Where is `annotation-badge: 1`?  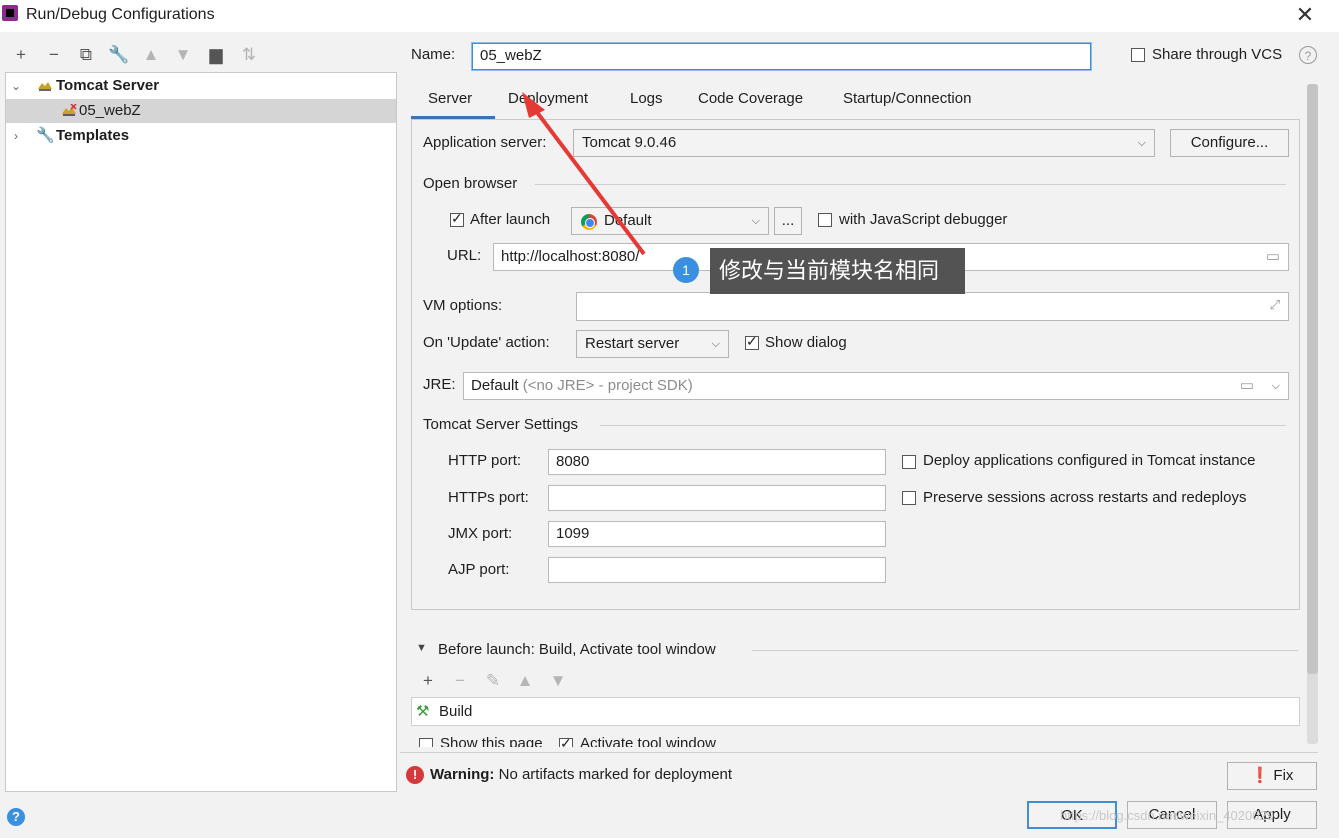 annotation-badge: 1 is located at coordinates (686, 270).